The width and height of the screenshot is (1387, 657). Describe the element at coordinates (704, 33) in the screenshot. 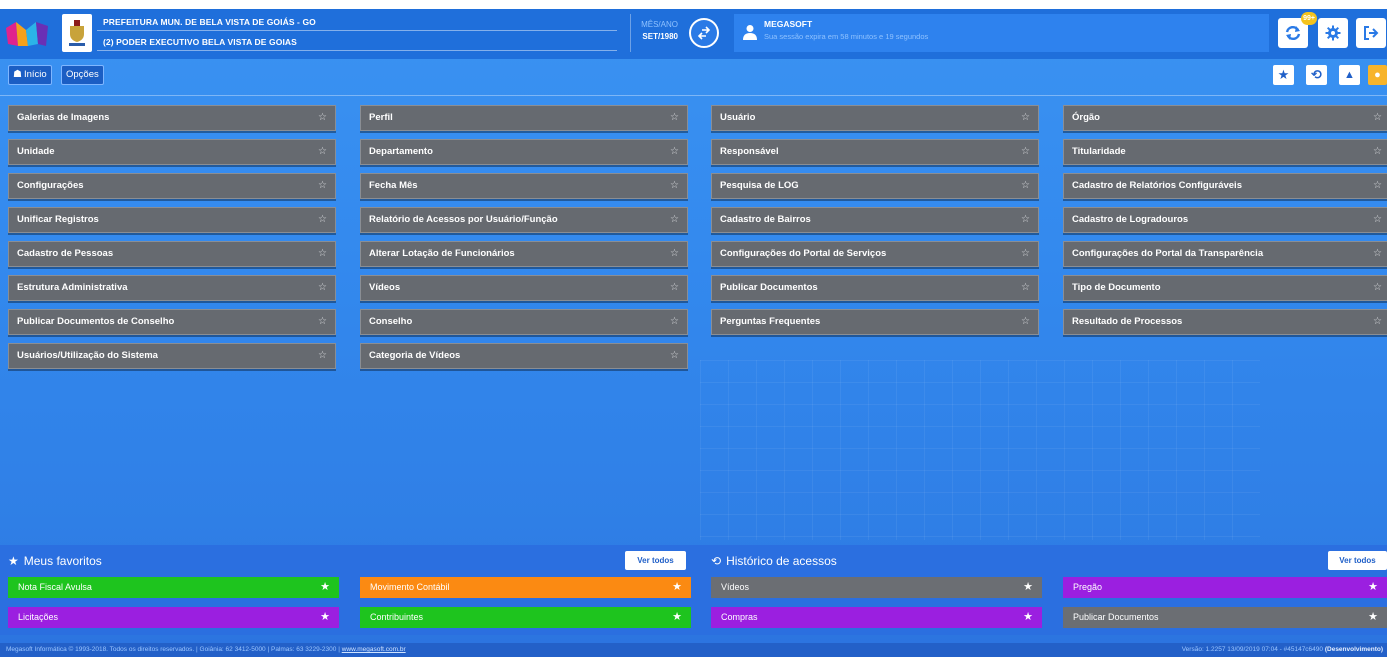

I see `change-period-button` at that location.